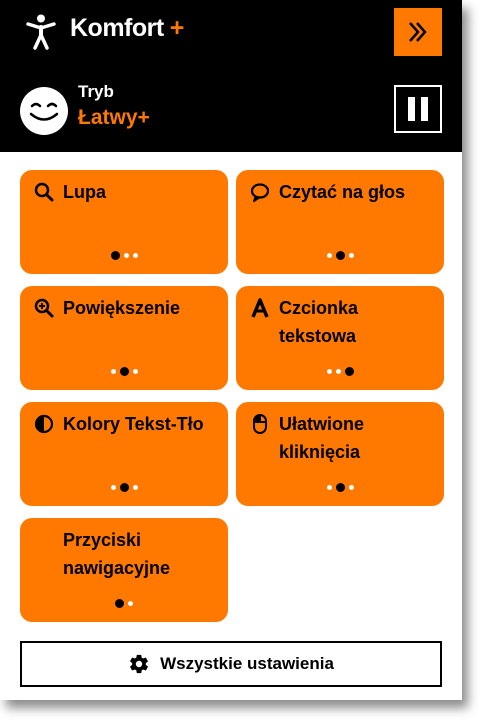 The height and width of the screenshot is (721, 495). I want to click on accessibility-person-icon, so click(41, 32).